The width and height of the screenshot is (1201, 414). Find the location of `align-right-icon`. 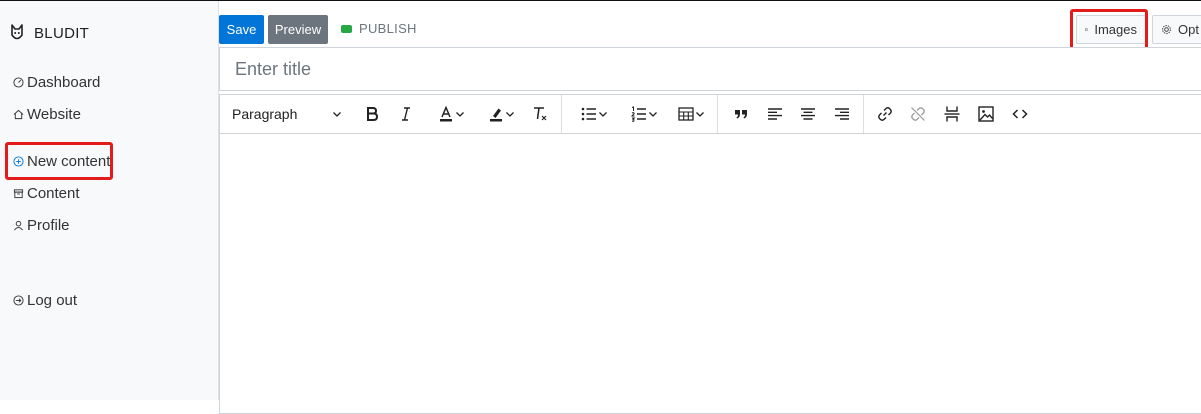

align-right-icon is located at coordinates (842, 114).